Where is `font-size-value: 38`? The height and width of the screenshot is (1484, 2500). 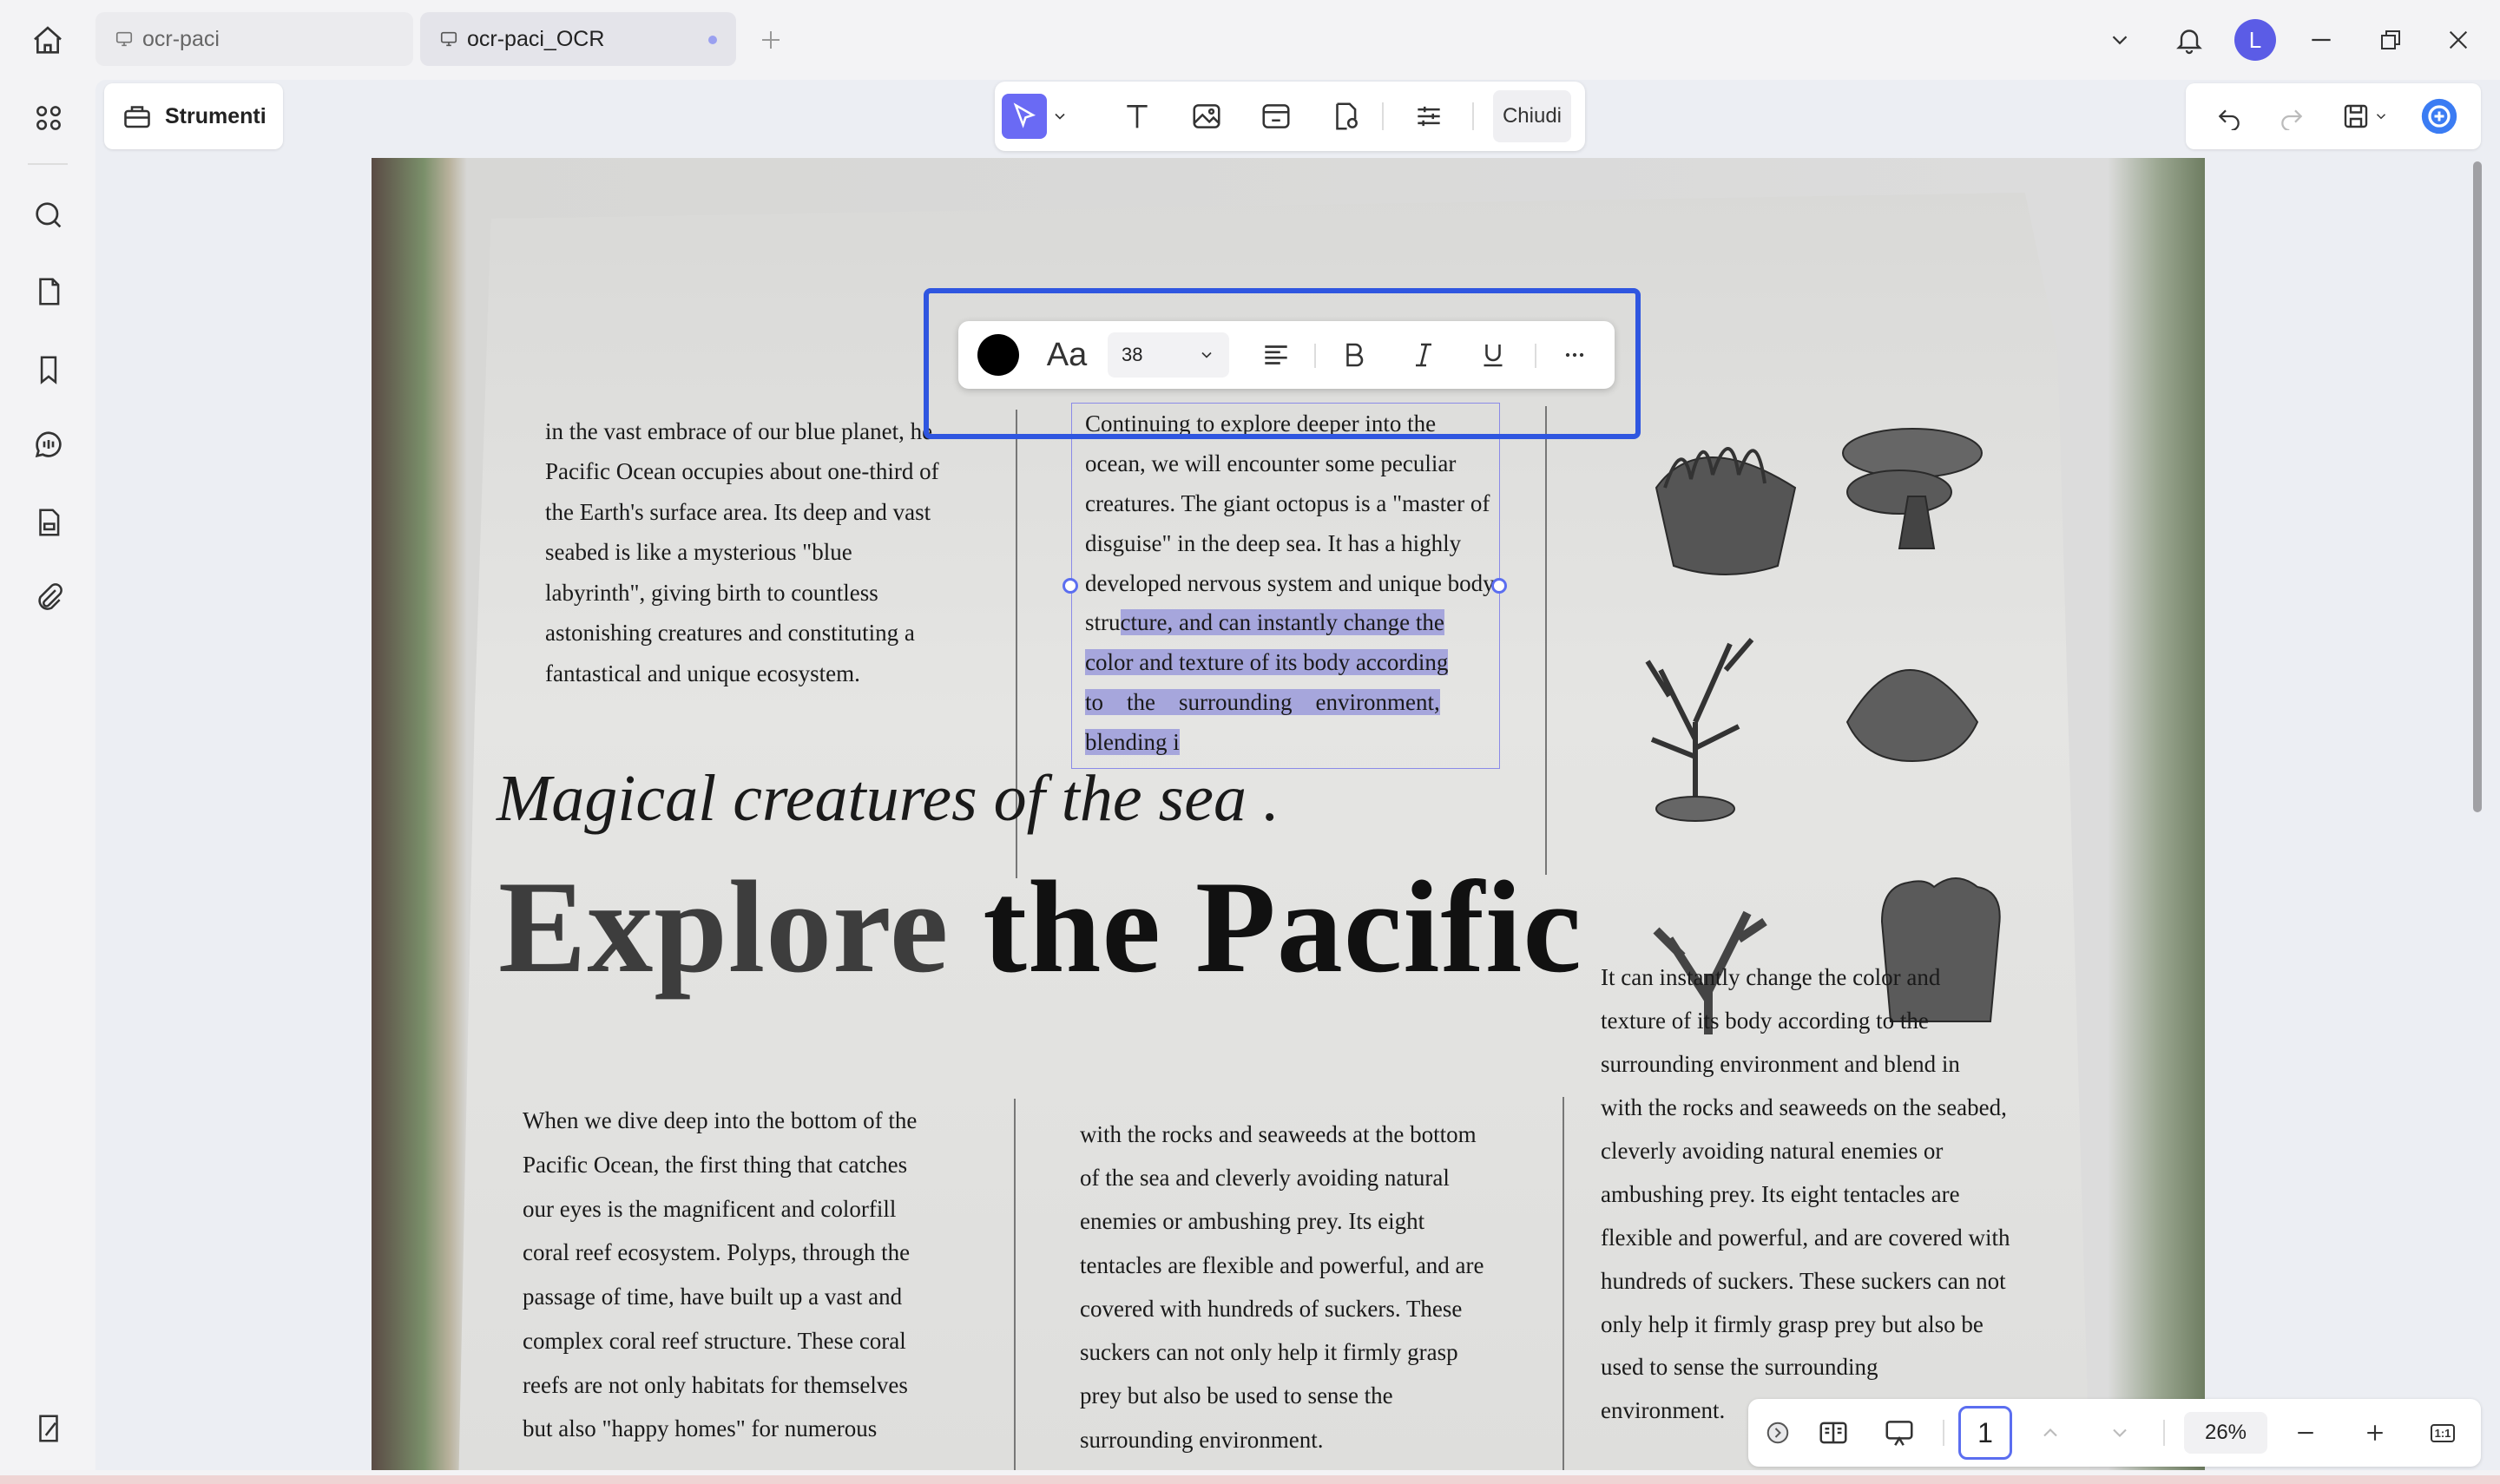
font-size-value: 38 is located at coordinates (1132, 354).